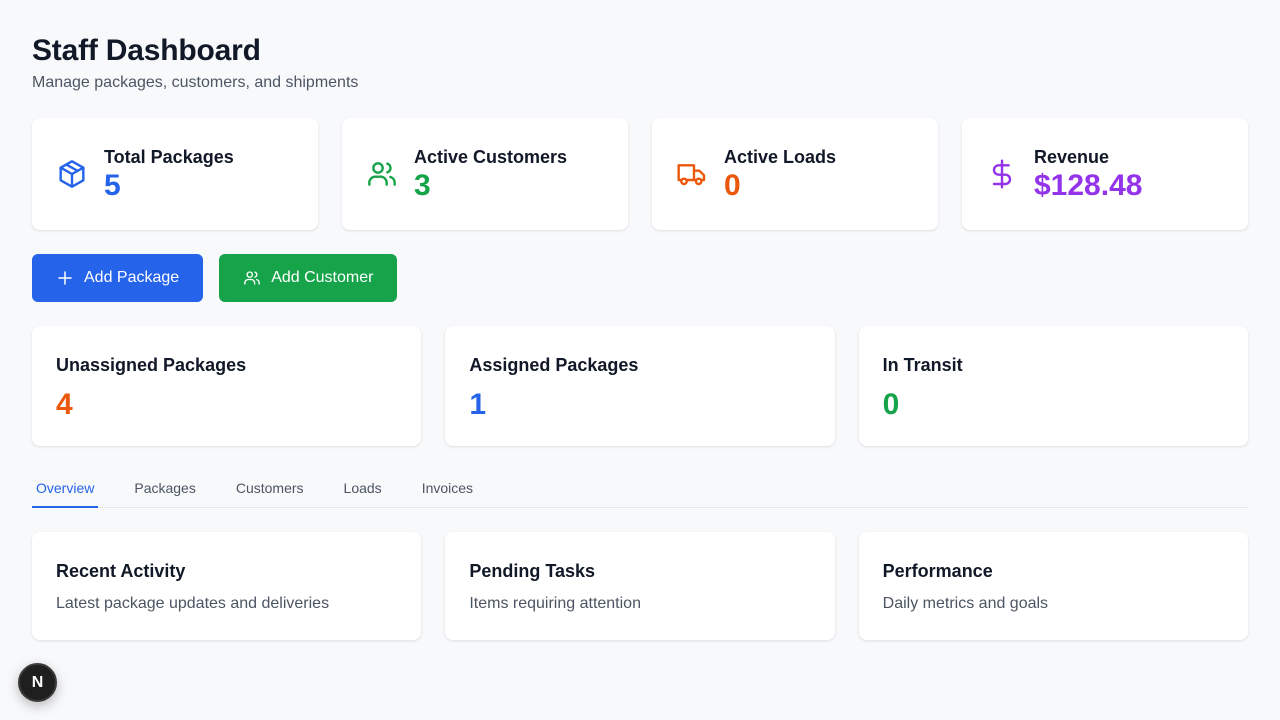 This screenshot has width=1280, height=720. Describe the element at coordinates (554, 365) in the screenshot. I see `summary-label: Assigned Packages` at that location.